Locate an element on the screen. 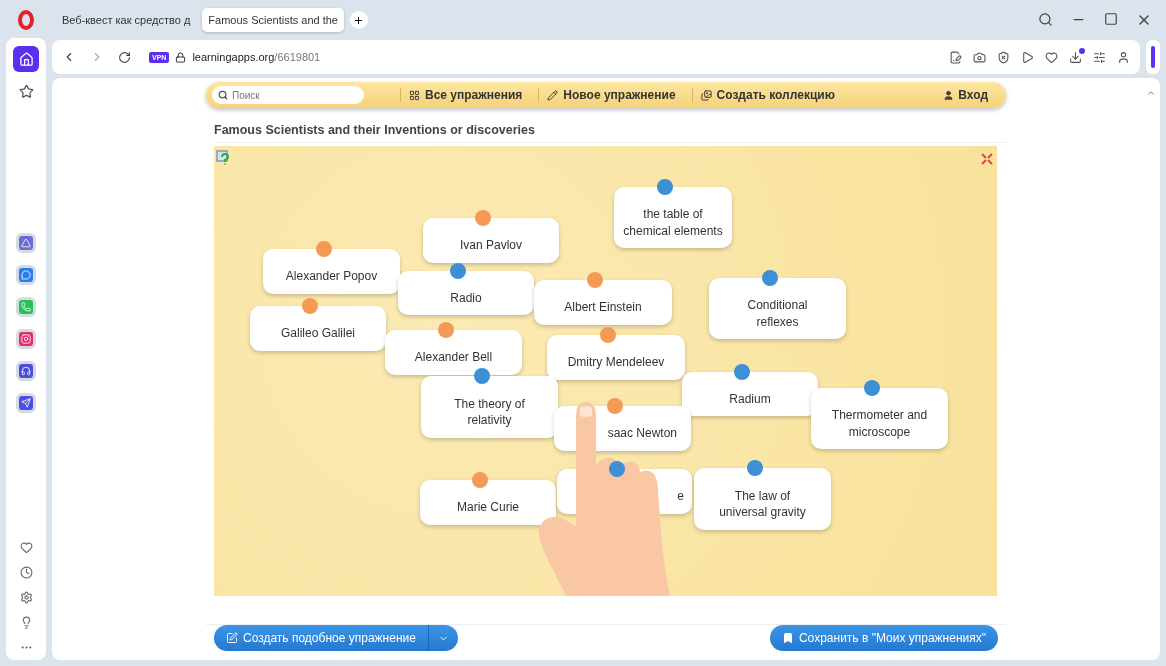  scroll-up-icon is located at coordinates (1151, 93).